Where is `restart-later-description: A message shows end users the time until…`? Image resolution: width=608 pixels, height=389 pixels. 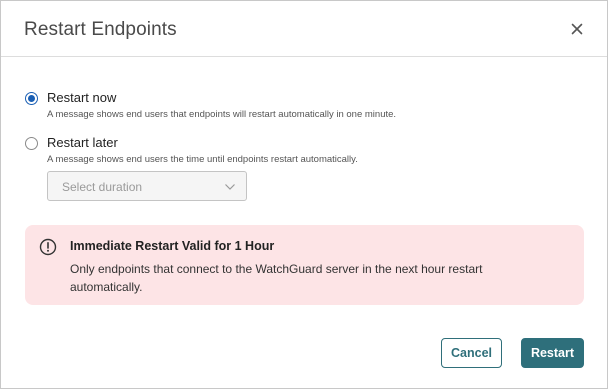
restart-later-description: A message shows end users the time until… is located at coordinates (202, 159).